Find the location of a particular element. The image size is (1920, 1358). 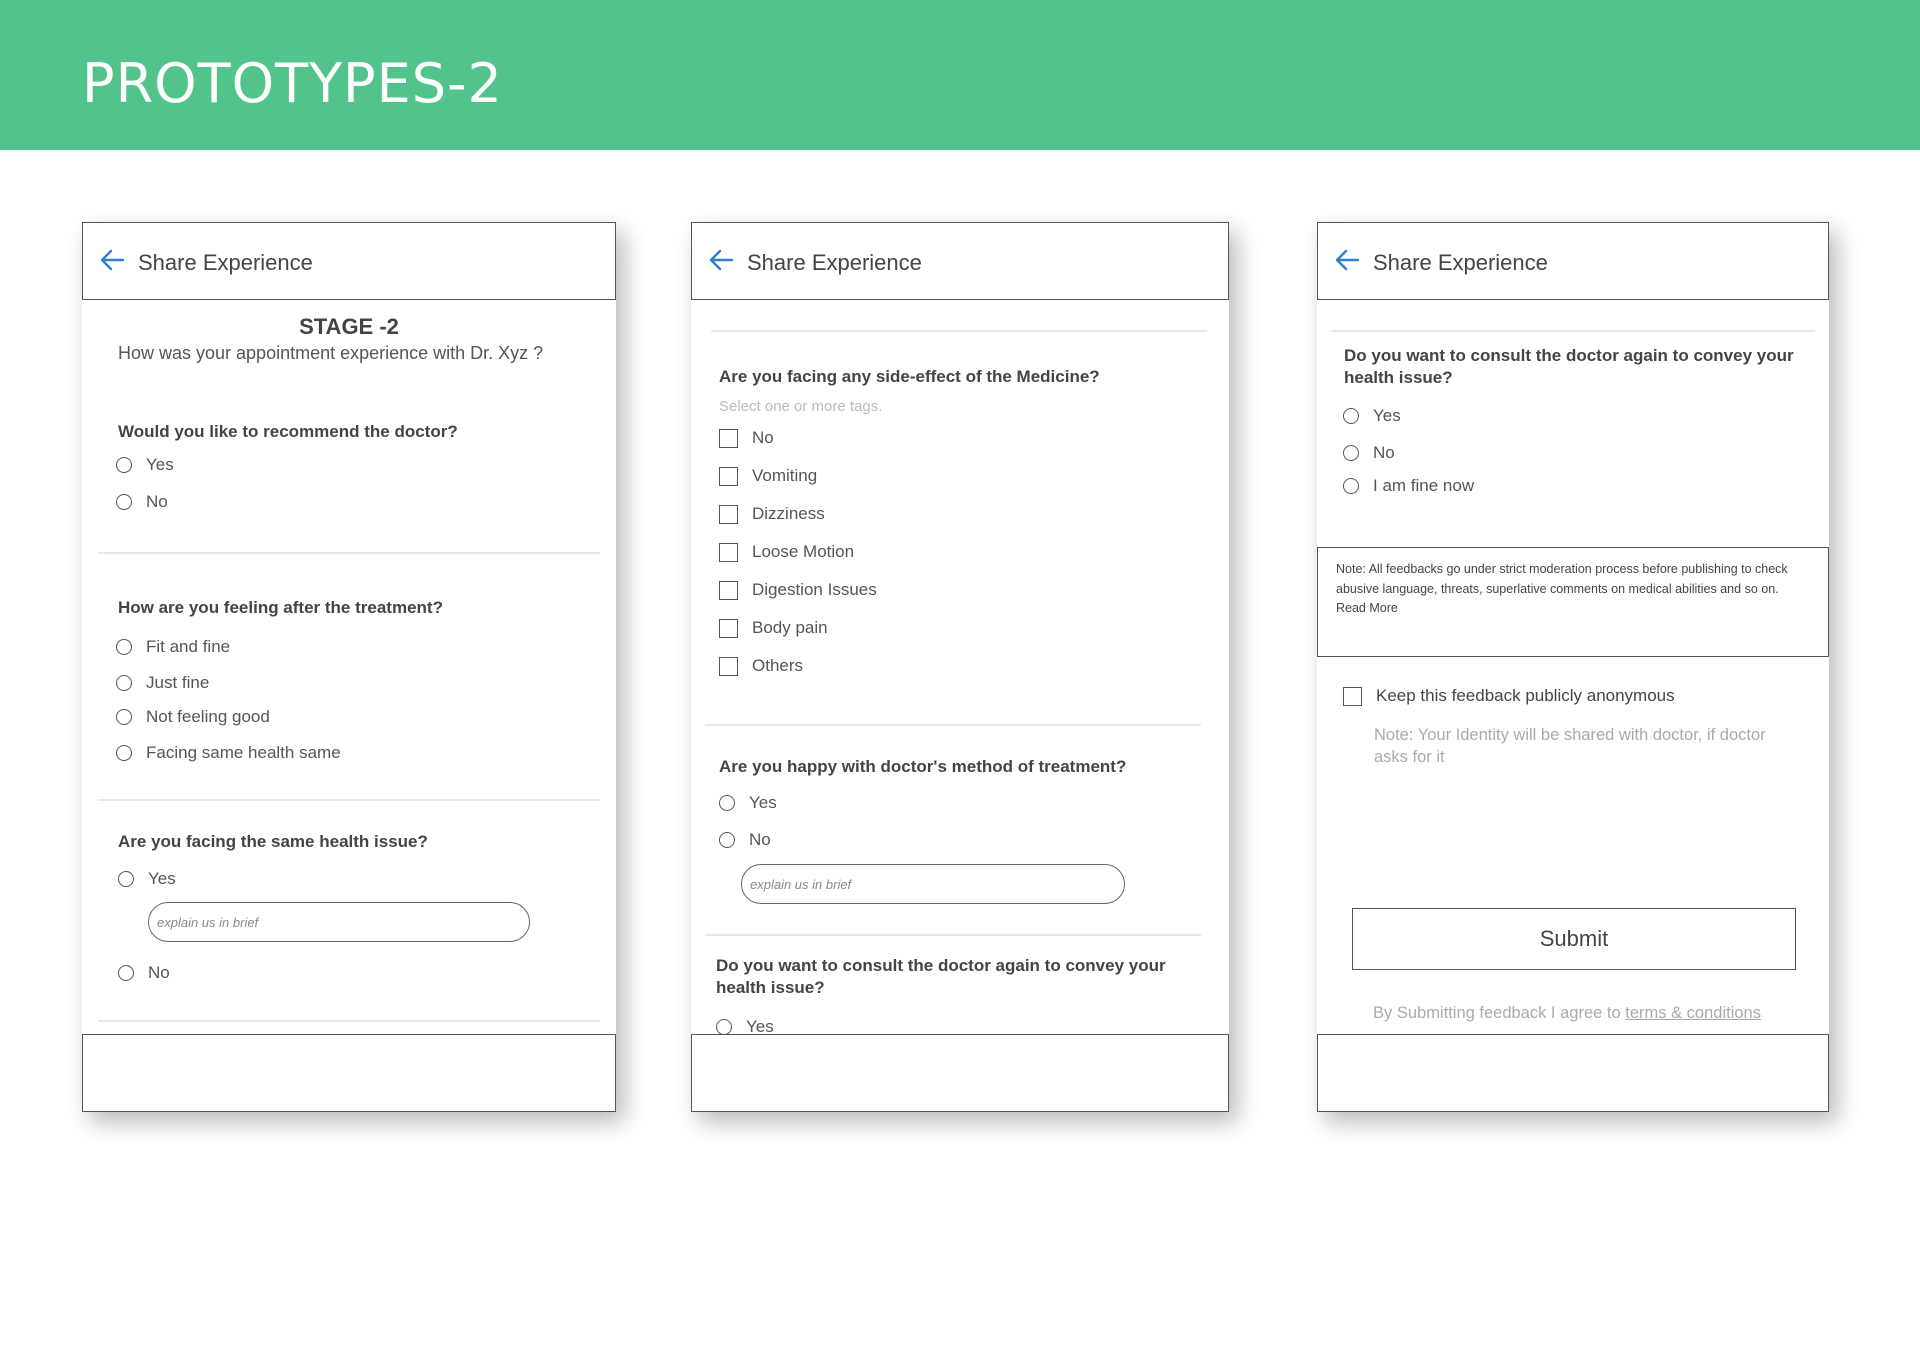

radio-recommend-no: No is located at coordinates (142, 502).